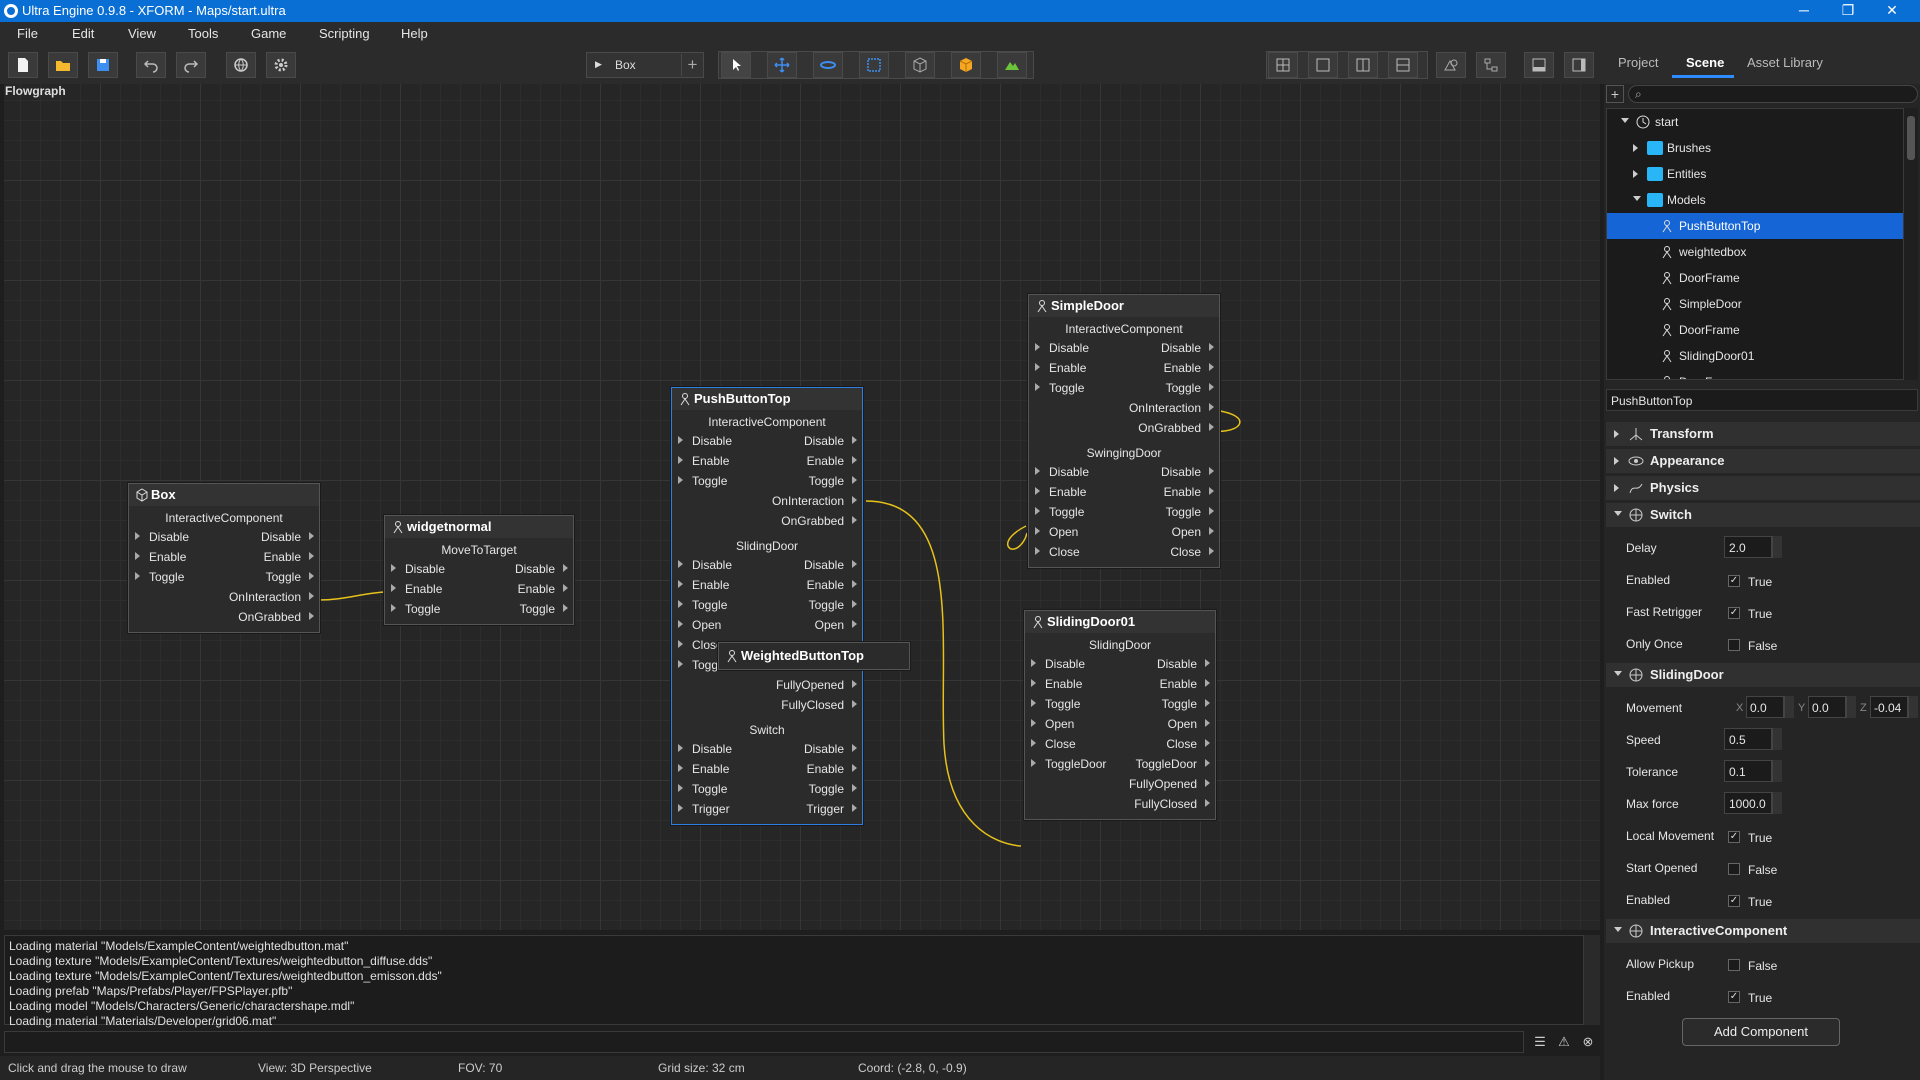  Describe the element at coordinates (1763, 515) in the screenshot. I see `group-switch-header: Switch` at that location.